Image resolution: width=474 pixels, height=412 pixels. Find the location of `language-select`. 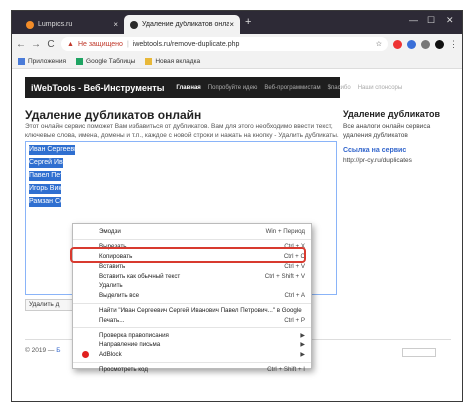

language-select is located at coordinates (419, 352).